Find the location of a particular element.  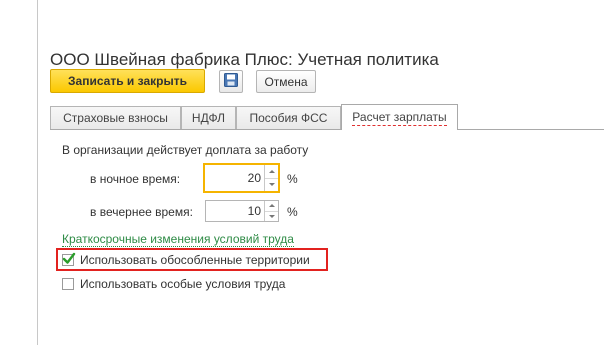

tab-label: Расчет зарплаты is located at coordinates (399, 117).